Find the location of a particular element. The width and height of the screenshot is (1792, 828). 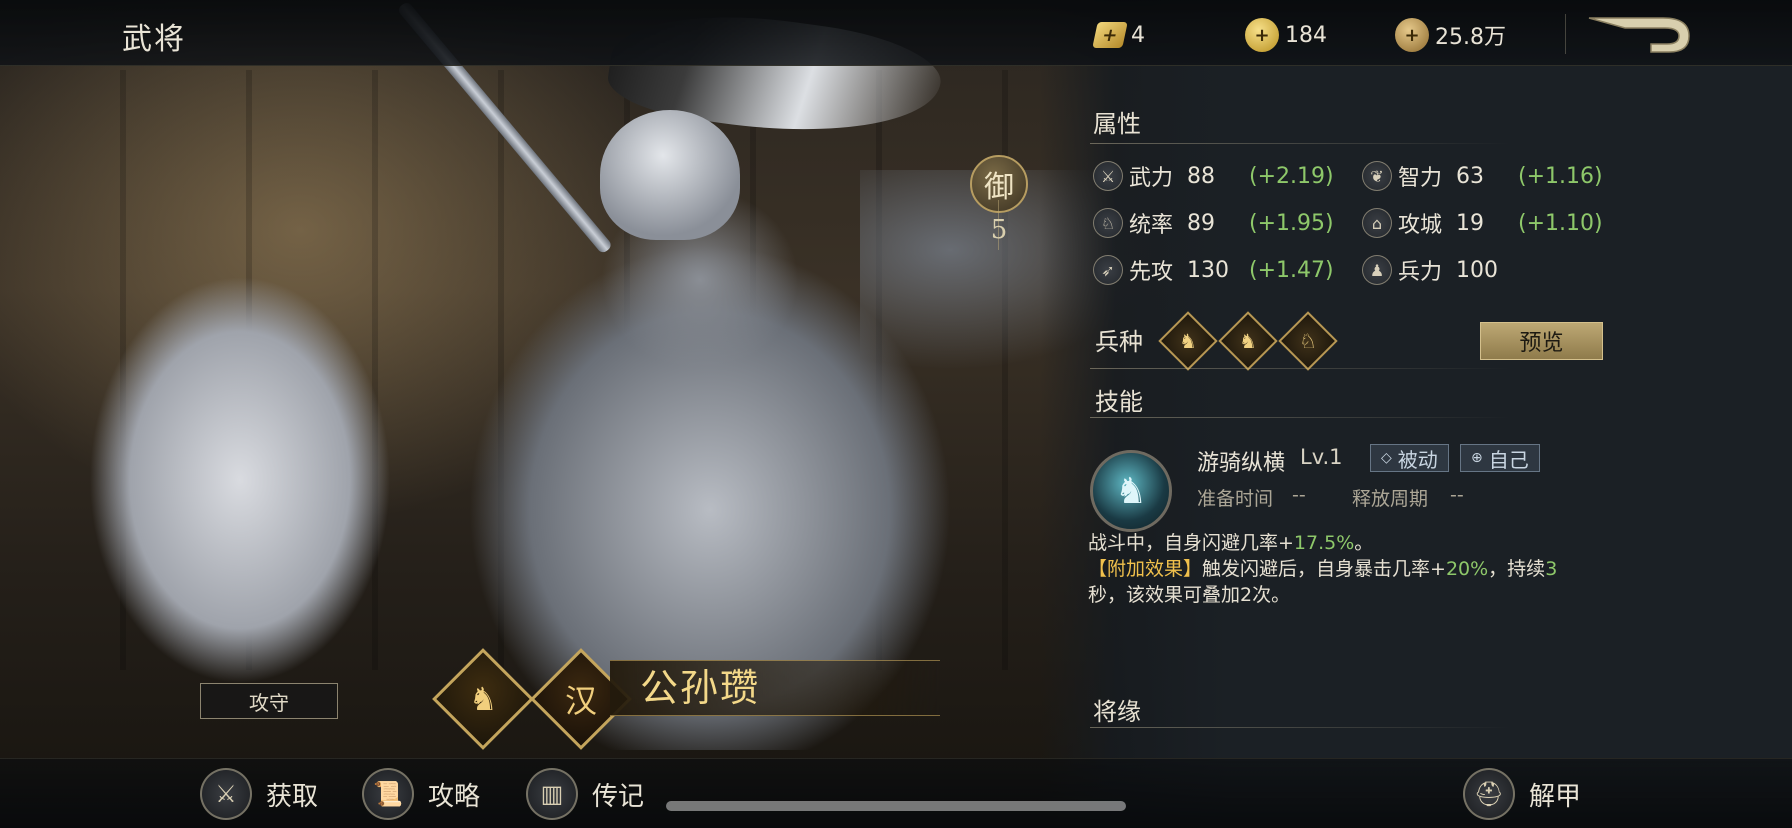

book-icon: ▥ is located at coordinates (552, 794).